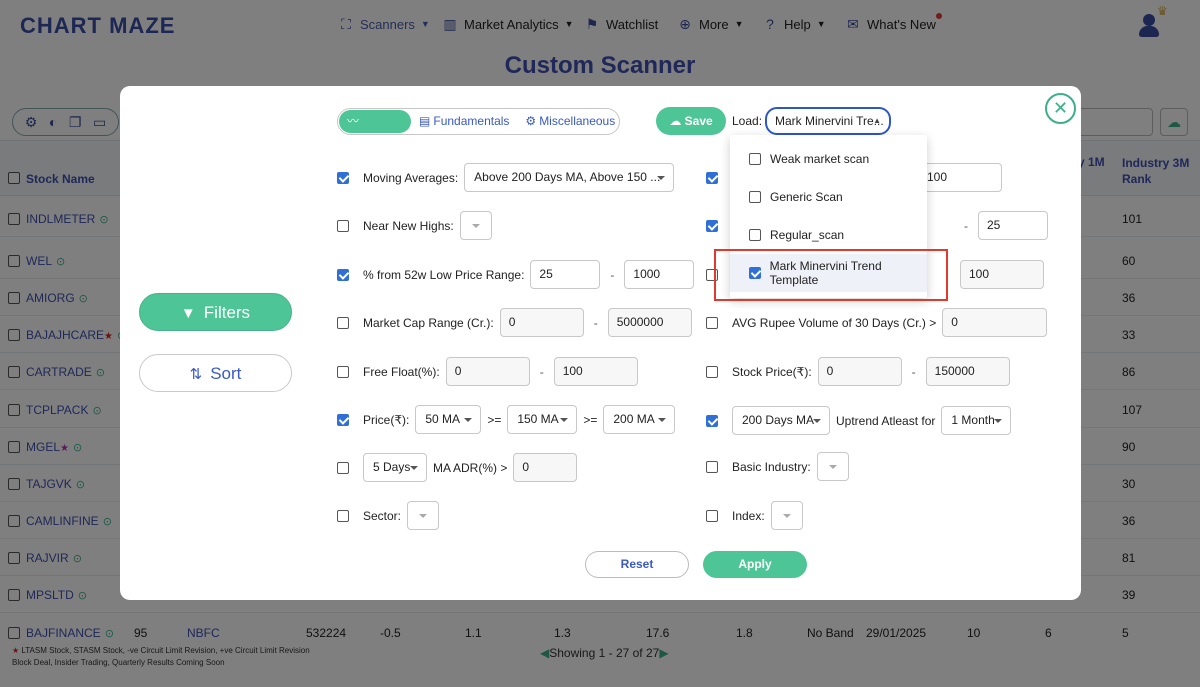 The height and width of the screenshot is (687, 1200). What do you see at coordinates (570, 121) in the screenshot?
I see `tab-miscellaneous: ⚙ Miscellaneous` at bounding box center [570, 121].